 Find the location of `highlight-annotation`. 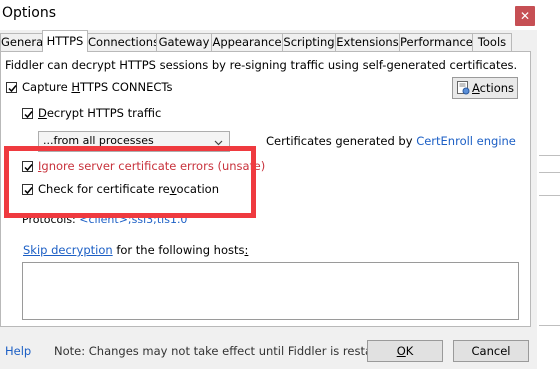

highlight-annotation is located at coordinates (130, 182).